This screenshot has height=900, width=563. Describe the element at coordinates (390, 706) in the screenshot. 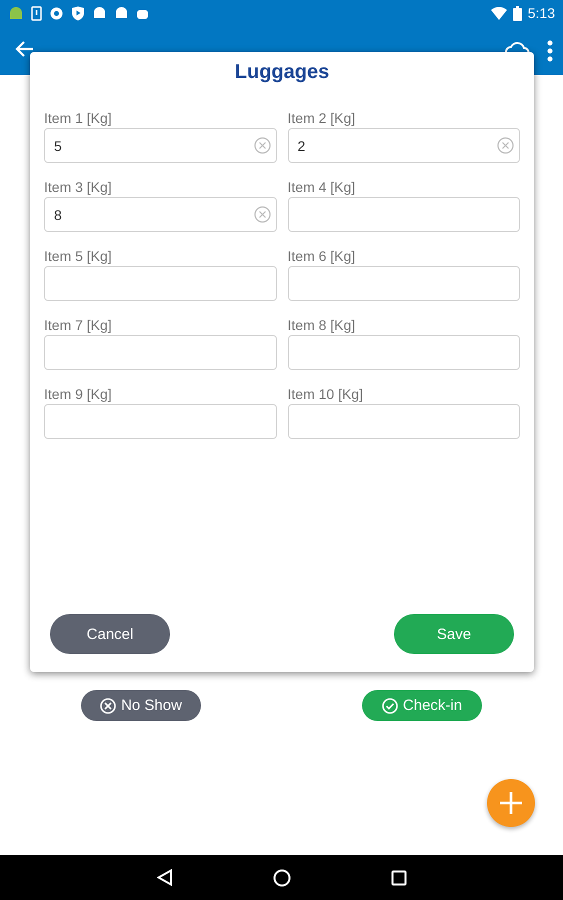

I see `check-circle-icon` at that location.